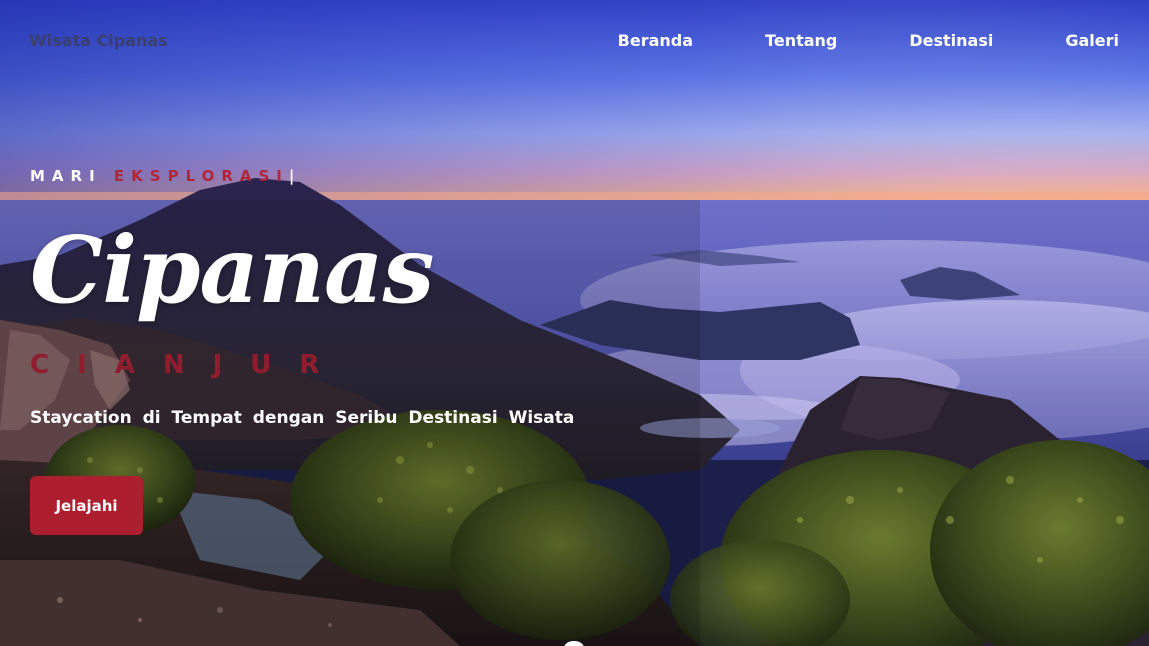 Image resolution: width=1149 pixels, height=646 pixels. I want to click on nav-link-galeri: Galeri, so click(1092, 40).